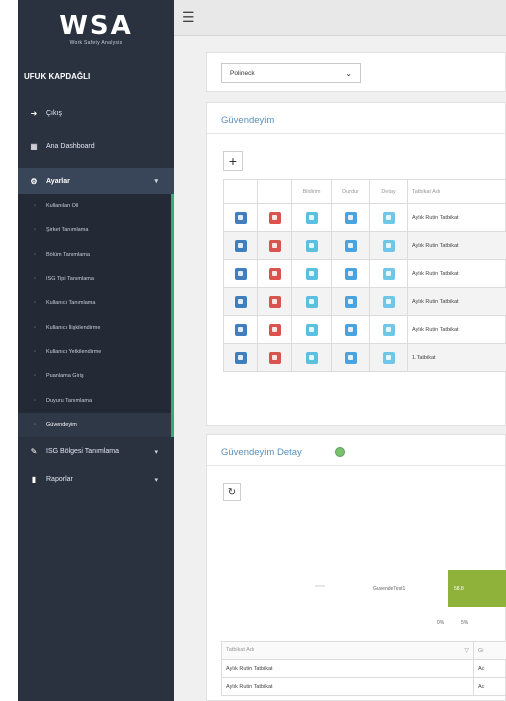 The height and width of the screenshot is (701, 506). Describe the element at coordinates (441, 623) in the screenshot. I see `chart-axis-tick: 0%` at that location.